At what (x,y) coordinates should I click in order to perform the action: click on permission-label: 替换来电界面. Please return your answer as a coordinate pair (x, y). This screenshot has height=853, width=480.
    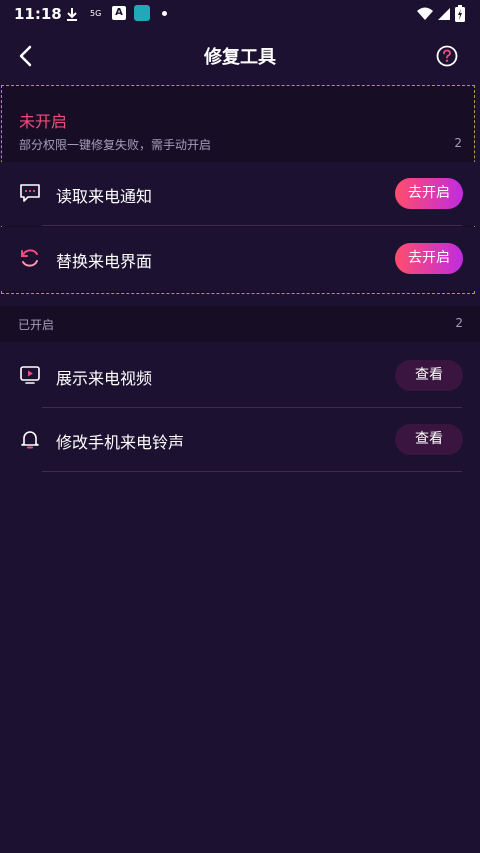
    Looking at the image, I should click on (104, 261).